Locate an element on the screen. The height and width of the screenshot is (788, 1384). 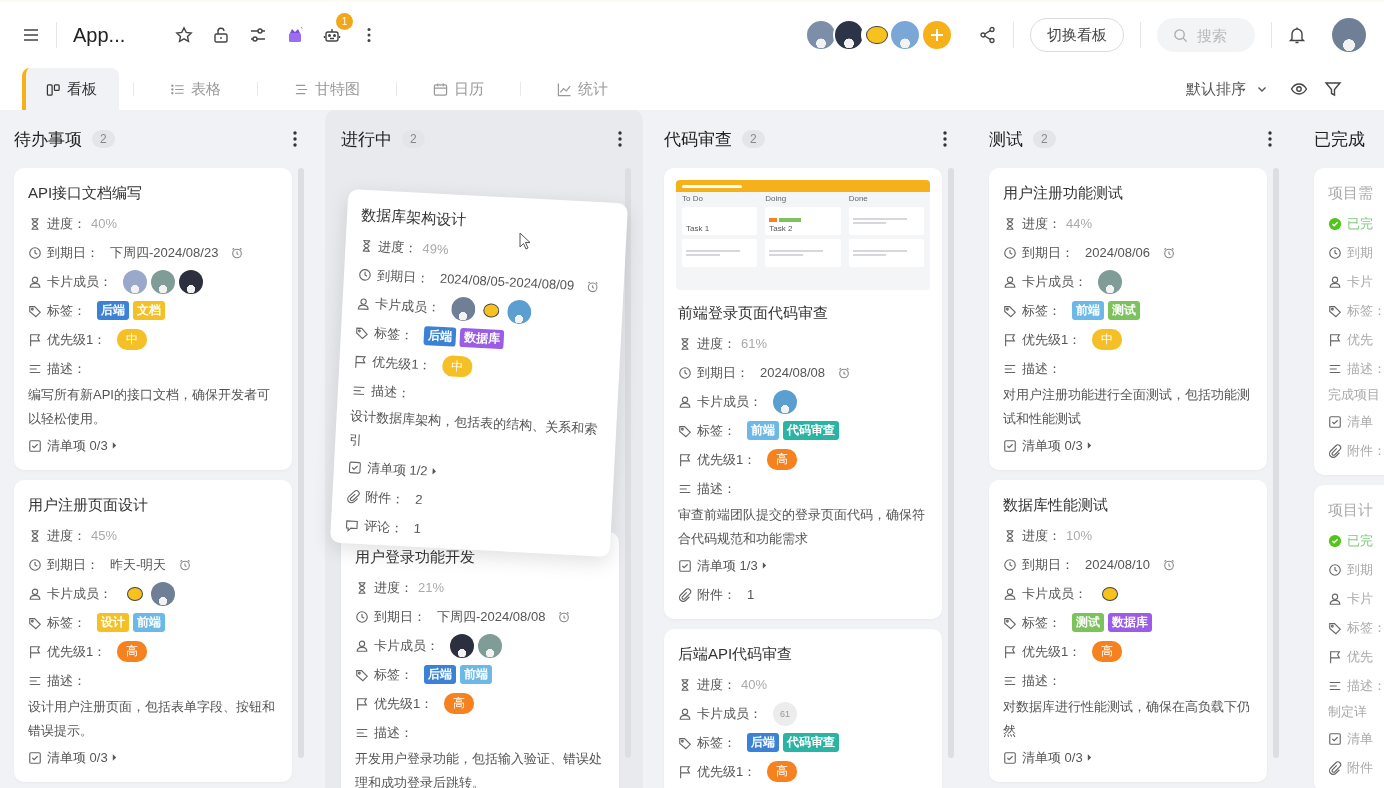
card-title: 前端登录页面代码审查 is located at coordinates (753, 313).